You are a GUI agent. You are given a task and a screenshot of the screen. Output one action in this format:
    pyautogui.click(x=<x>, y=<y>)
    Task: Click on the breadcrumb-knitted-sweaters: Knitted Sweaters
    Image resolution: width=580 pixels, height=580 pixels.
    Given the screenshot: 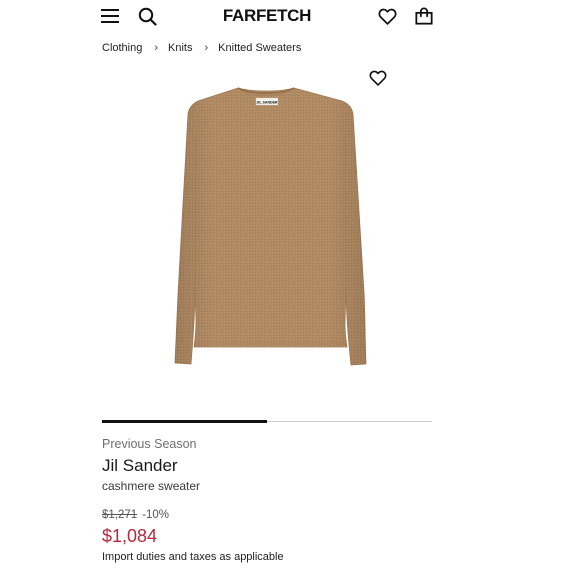 What is the action you would take?
    pyautogui.click(x=259, y=48)
    